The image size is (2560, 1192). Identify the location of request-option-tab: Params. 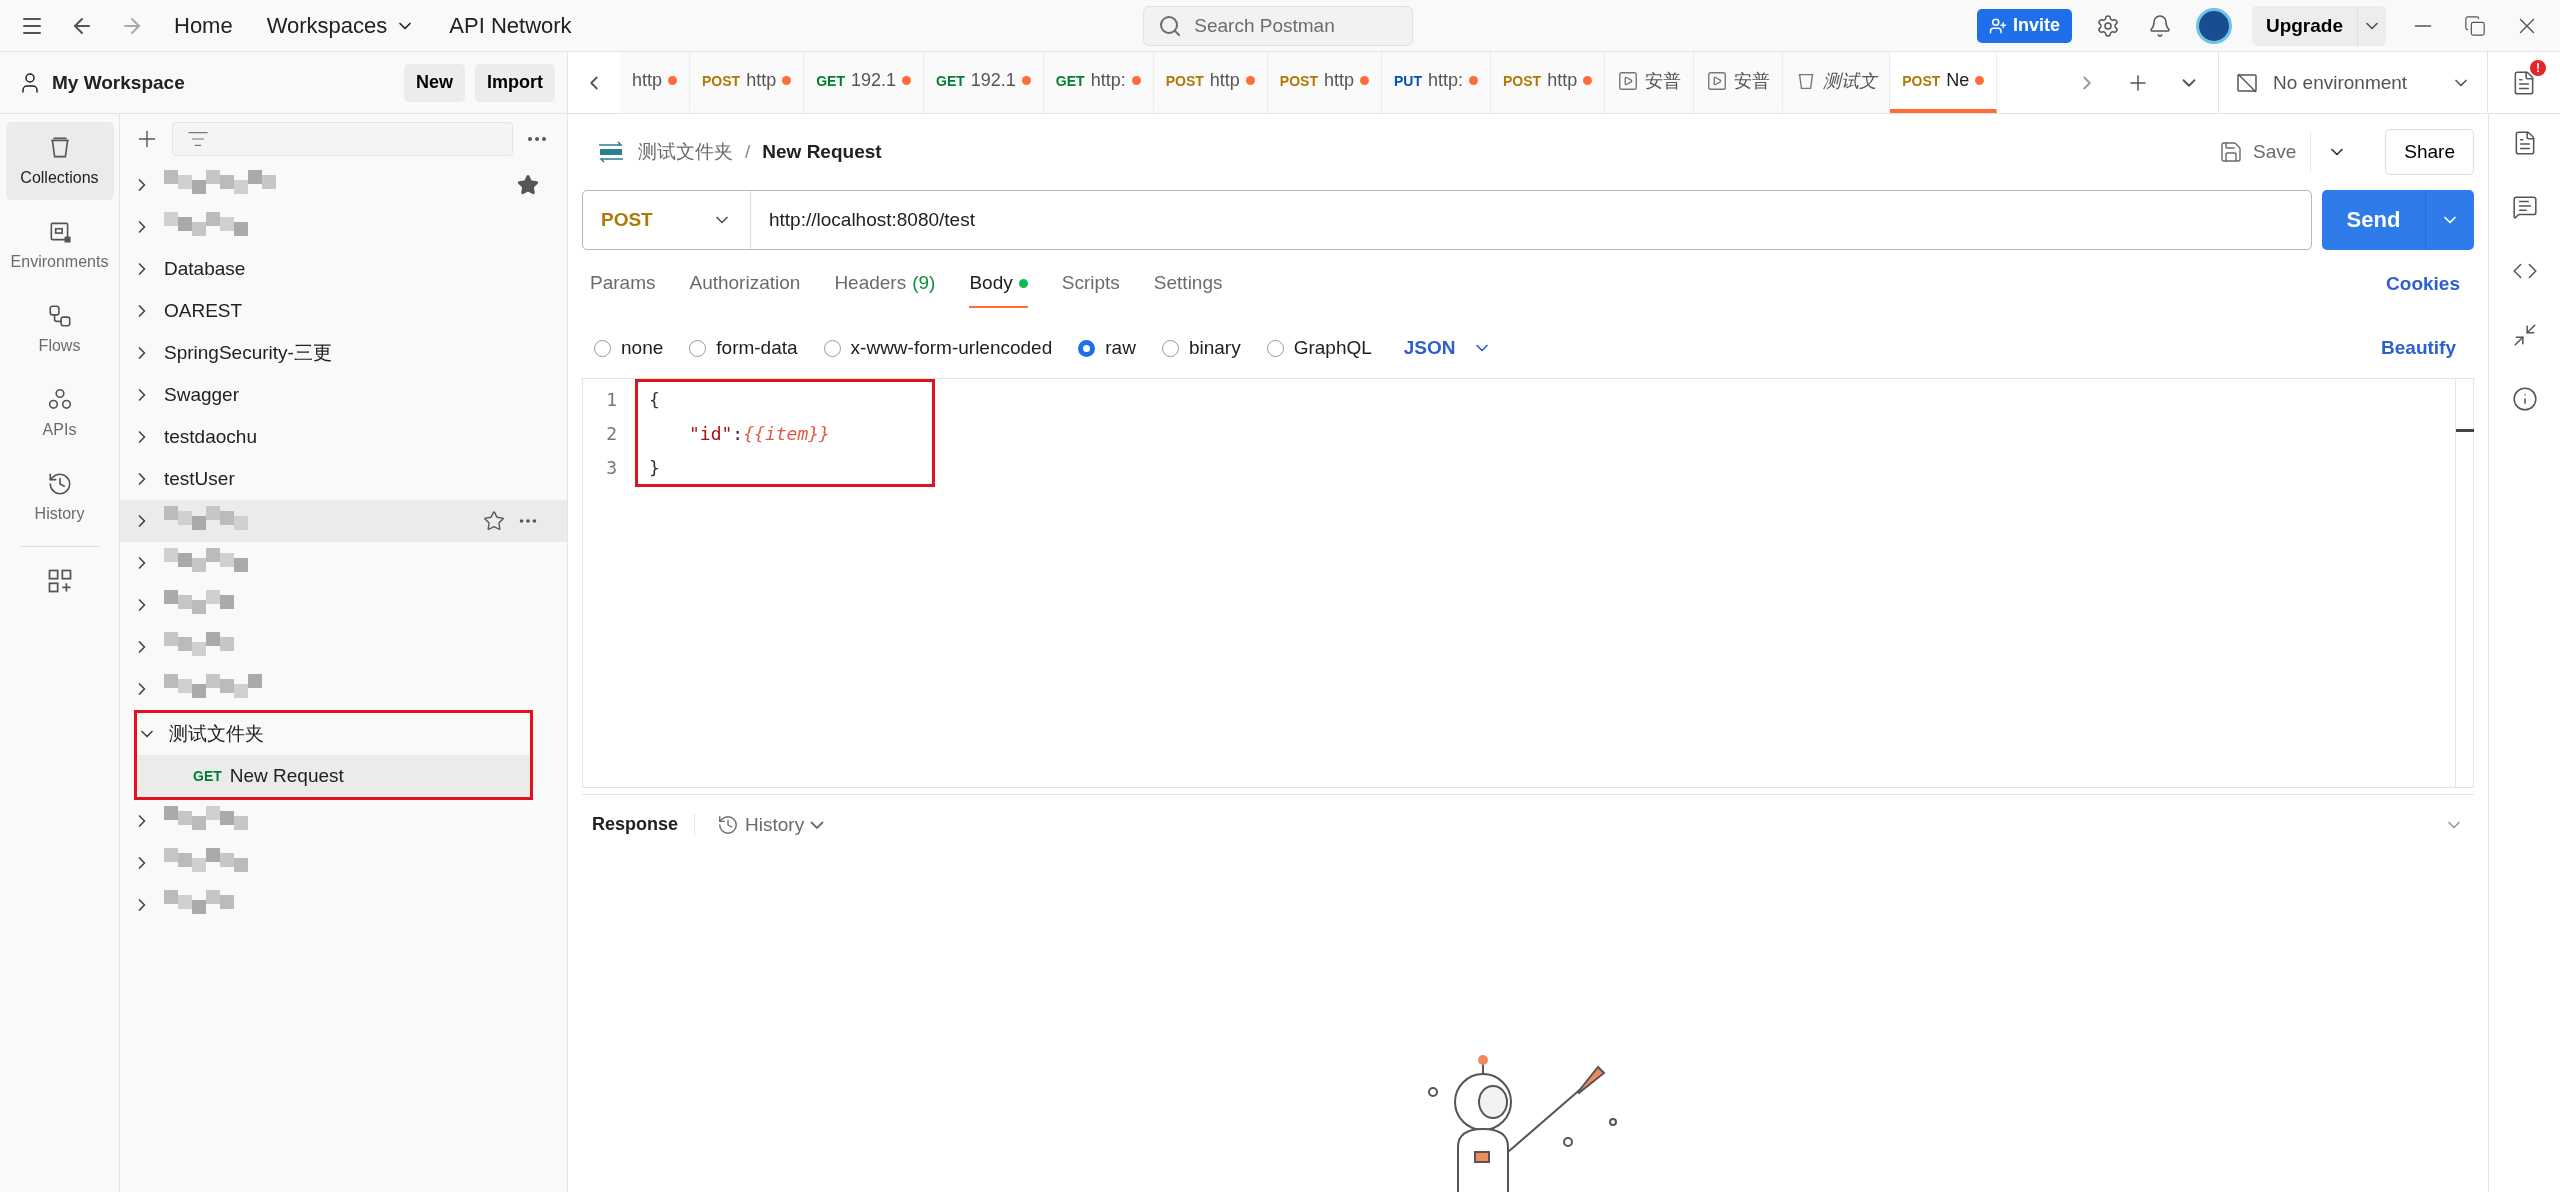
(623, 284).